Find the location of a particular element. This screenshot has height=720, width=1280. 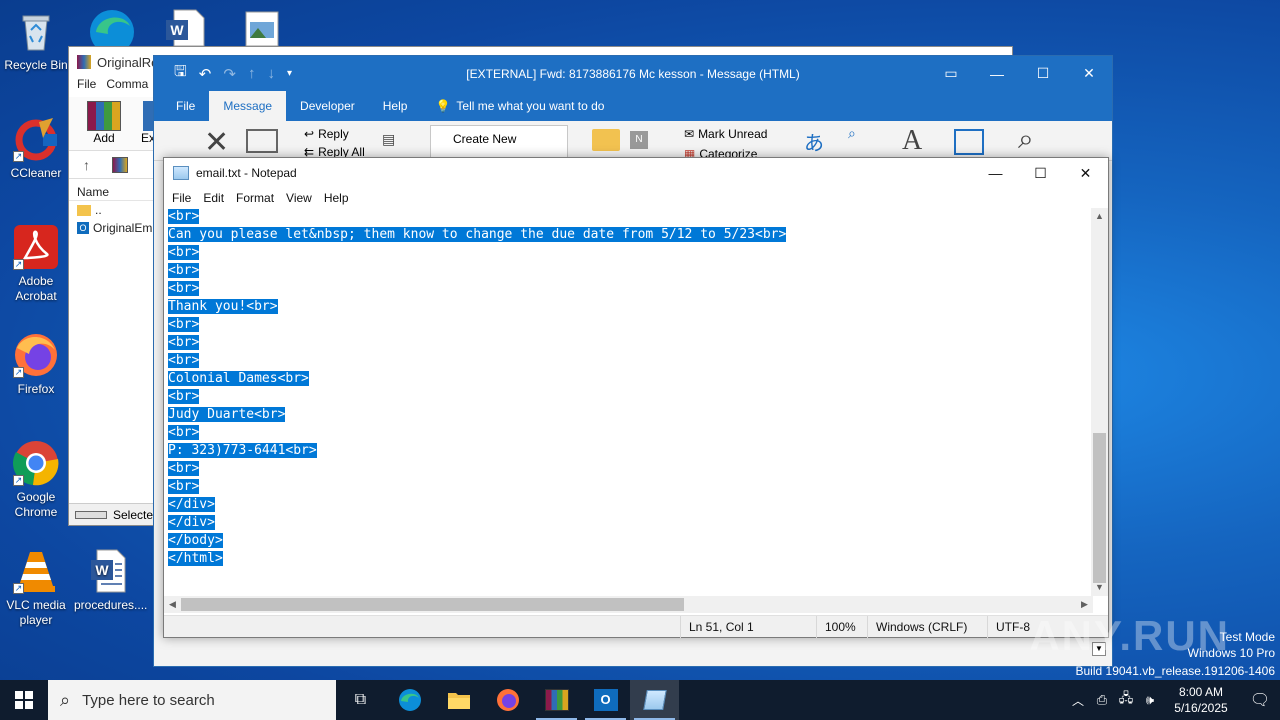

vertical-scroll-thumb is located at coordinates (1099, 508).